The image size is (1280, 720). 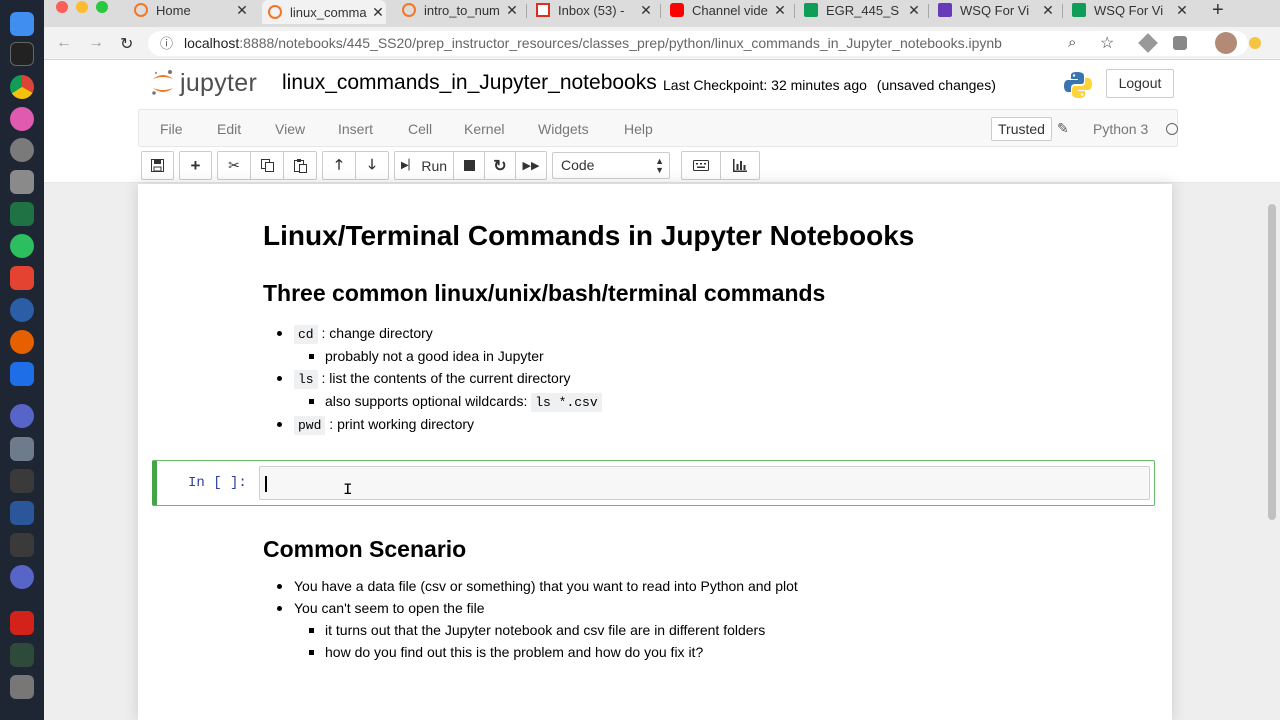 I want to click on list-bullet-square, so click(x=311, y=652).